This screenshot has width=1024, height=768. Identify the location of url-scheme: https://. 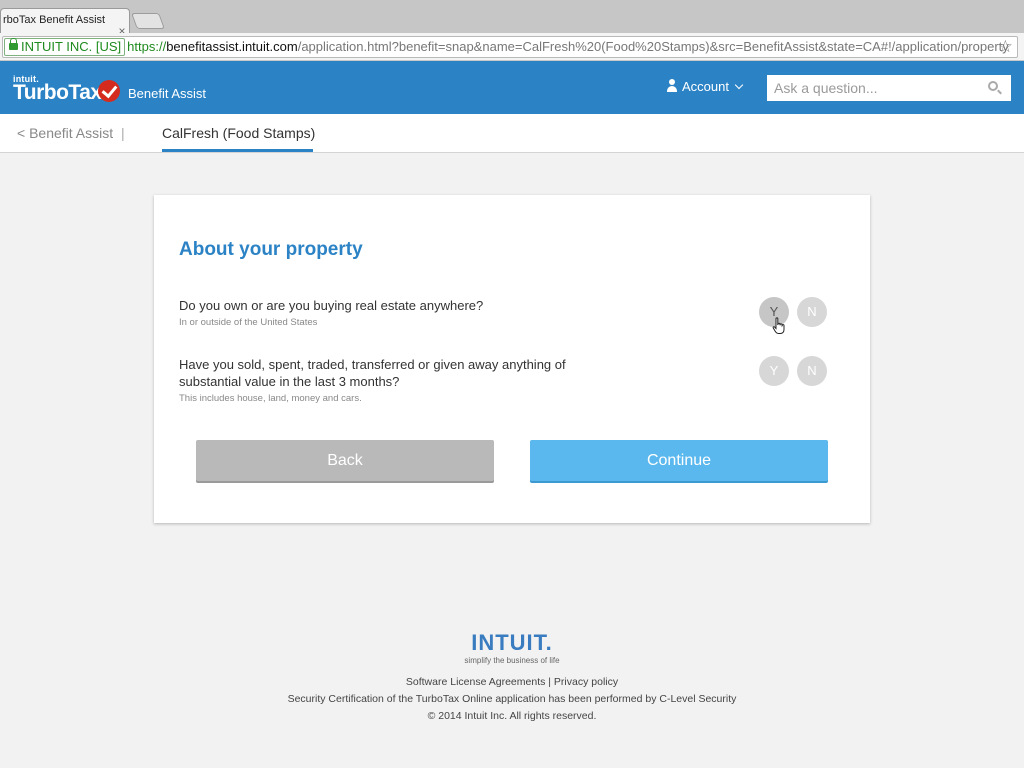
(147, 46).